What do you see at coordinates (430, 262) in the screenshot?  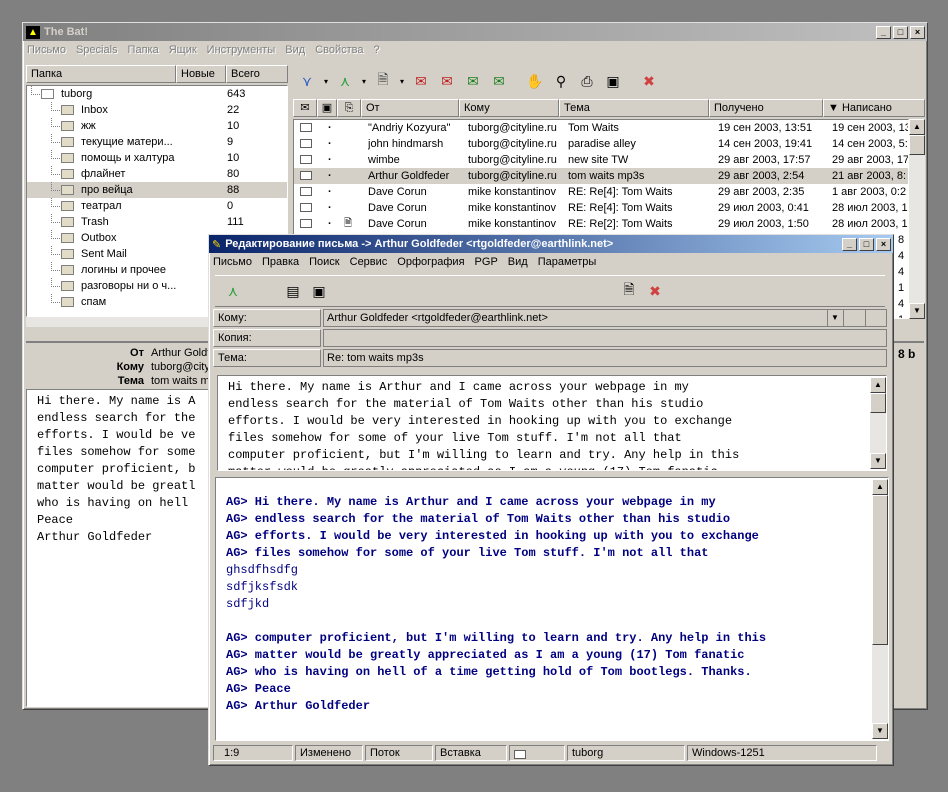 I see `editor-menu-item: Орфография` at bounding box center [430, 262].